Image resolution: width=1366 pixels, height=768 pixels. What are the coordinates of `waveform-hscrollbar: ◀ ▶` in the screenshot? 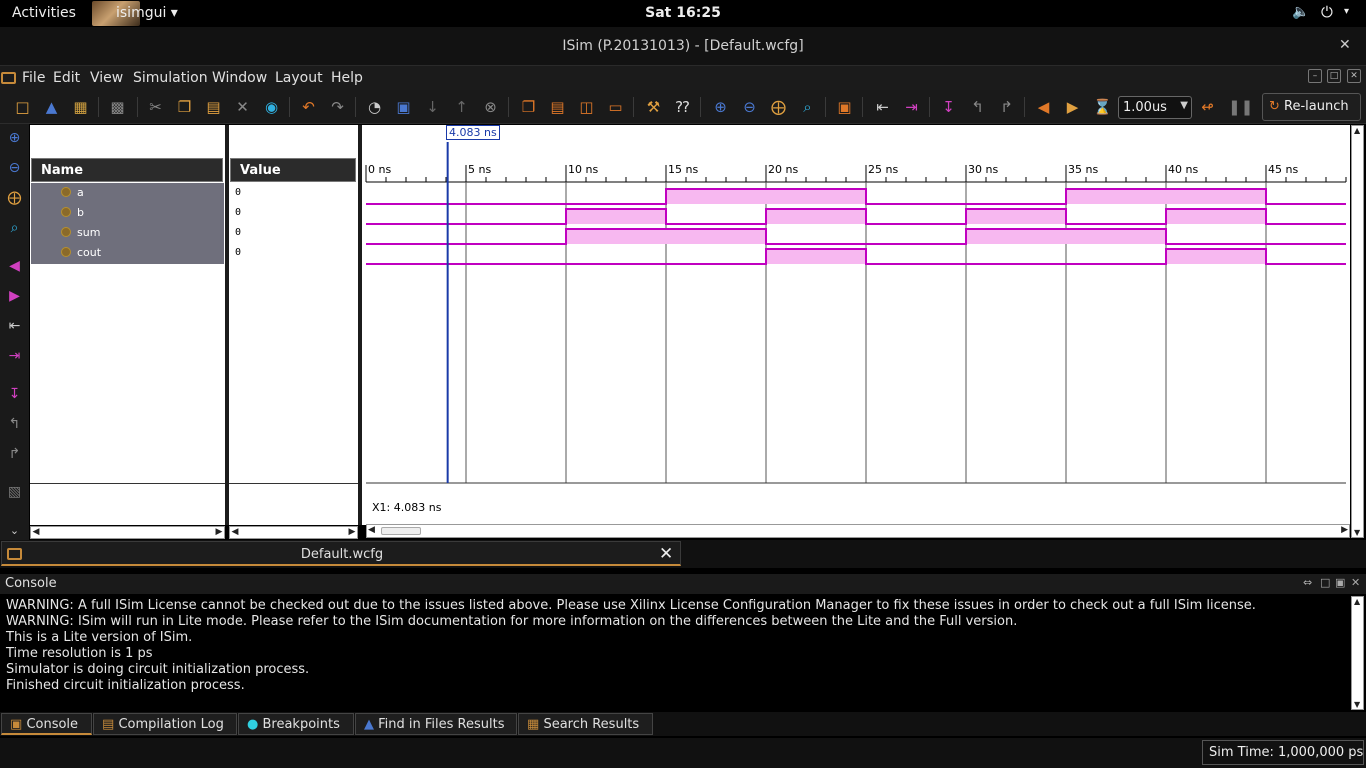 It's located at (858, 531).